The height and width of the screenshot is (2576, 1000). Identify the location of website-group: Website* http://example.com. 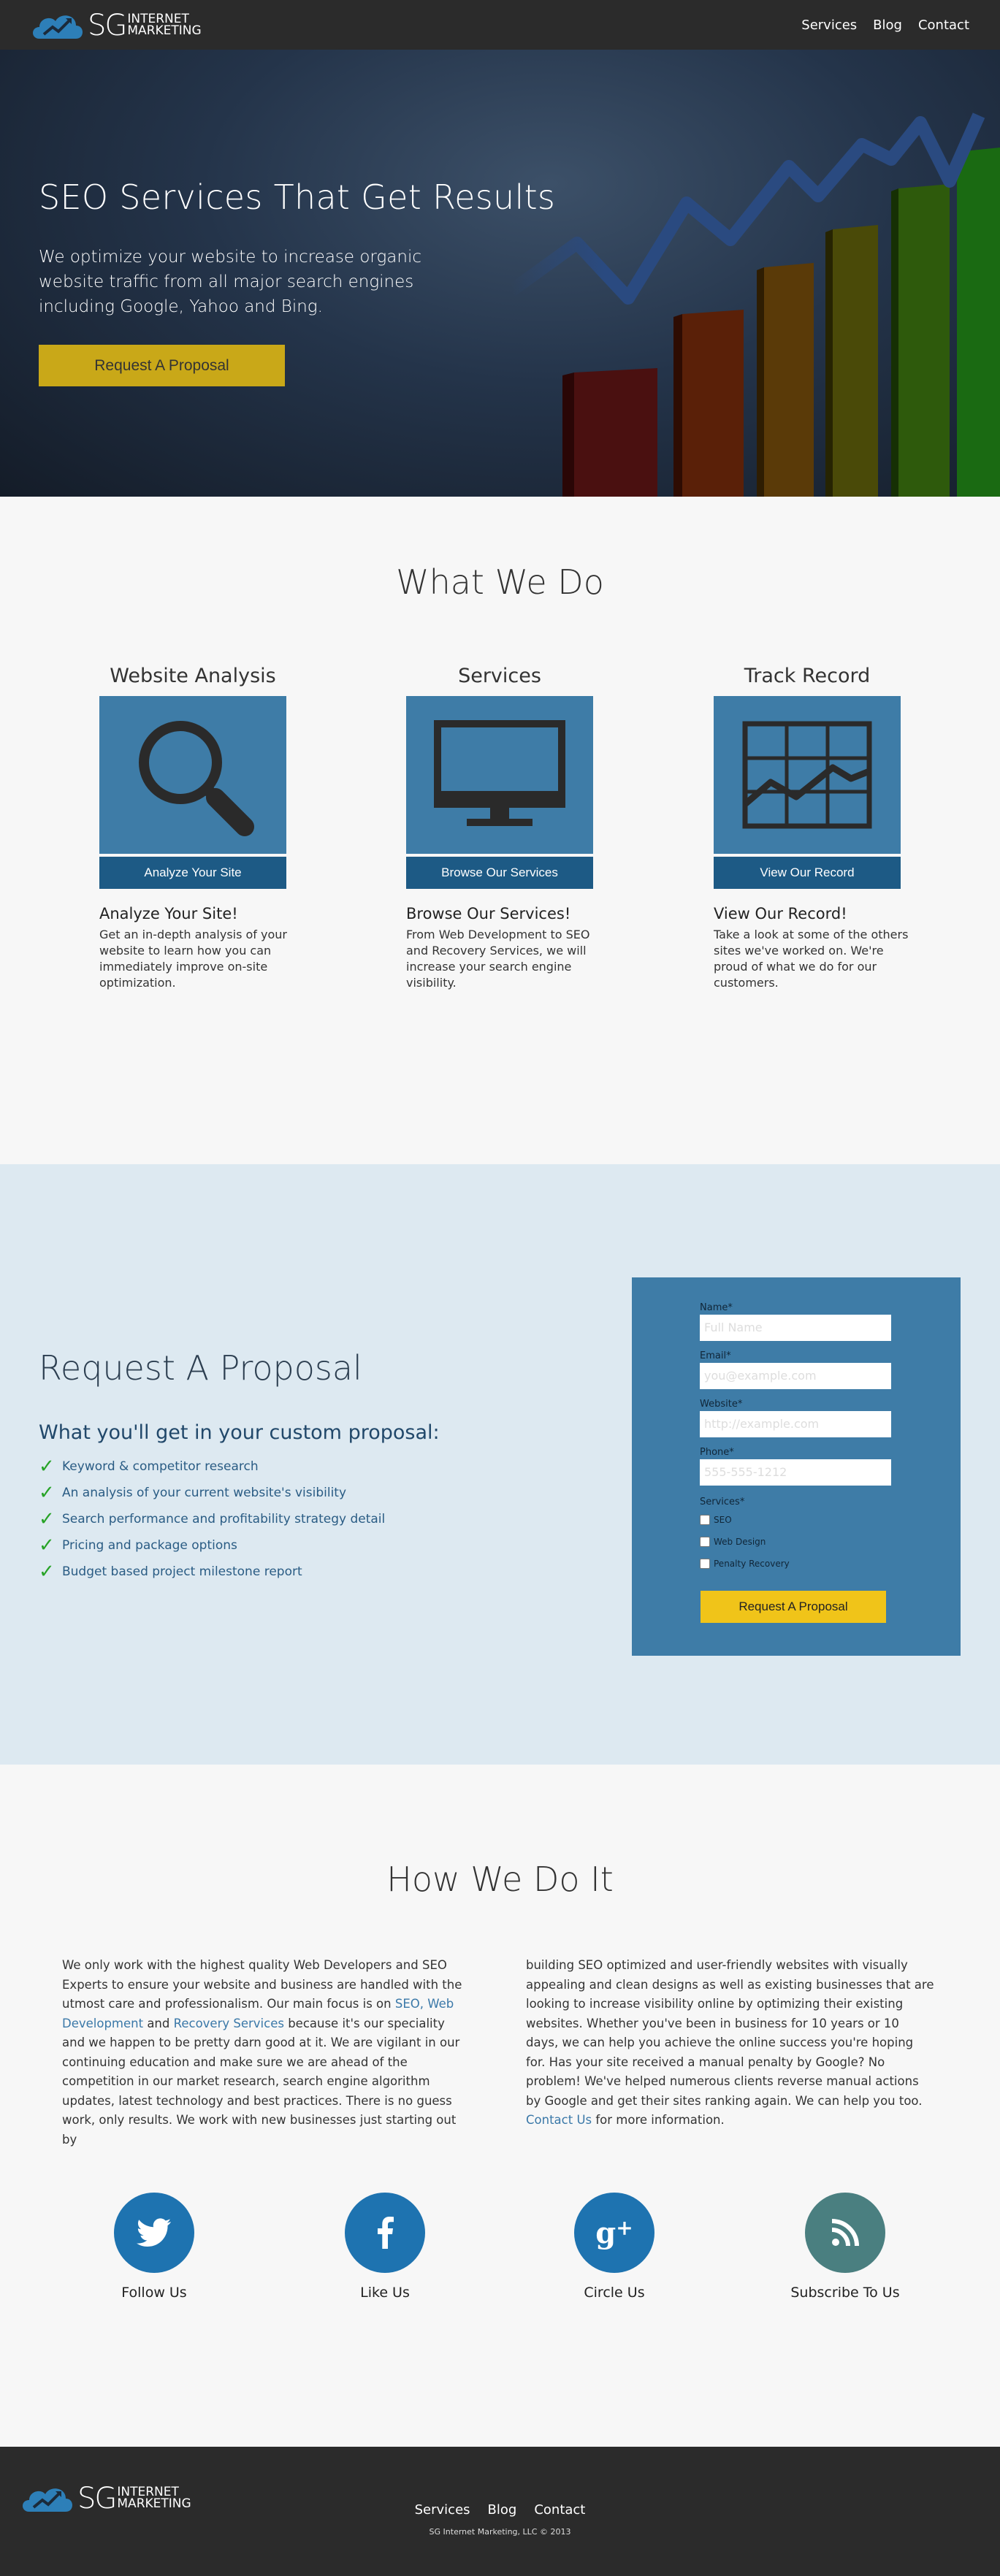
(795, 1418).